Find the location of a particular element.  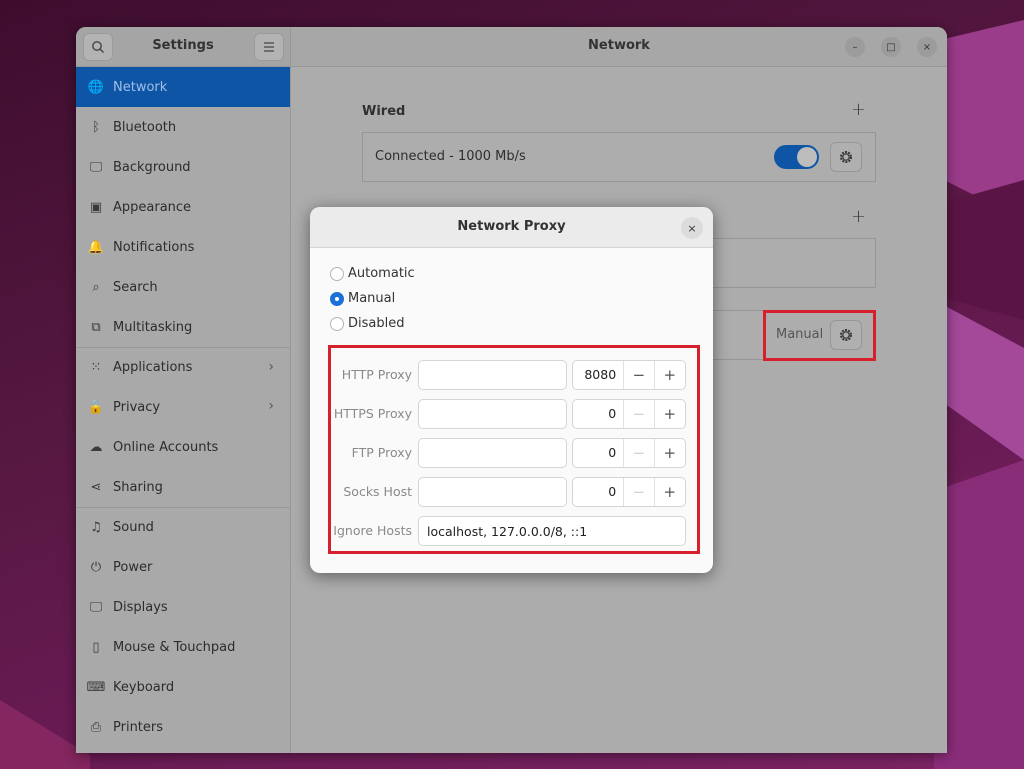

sidebar-item-displays: 🖵 Displays is located at coordinates (183, 607).